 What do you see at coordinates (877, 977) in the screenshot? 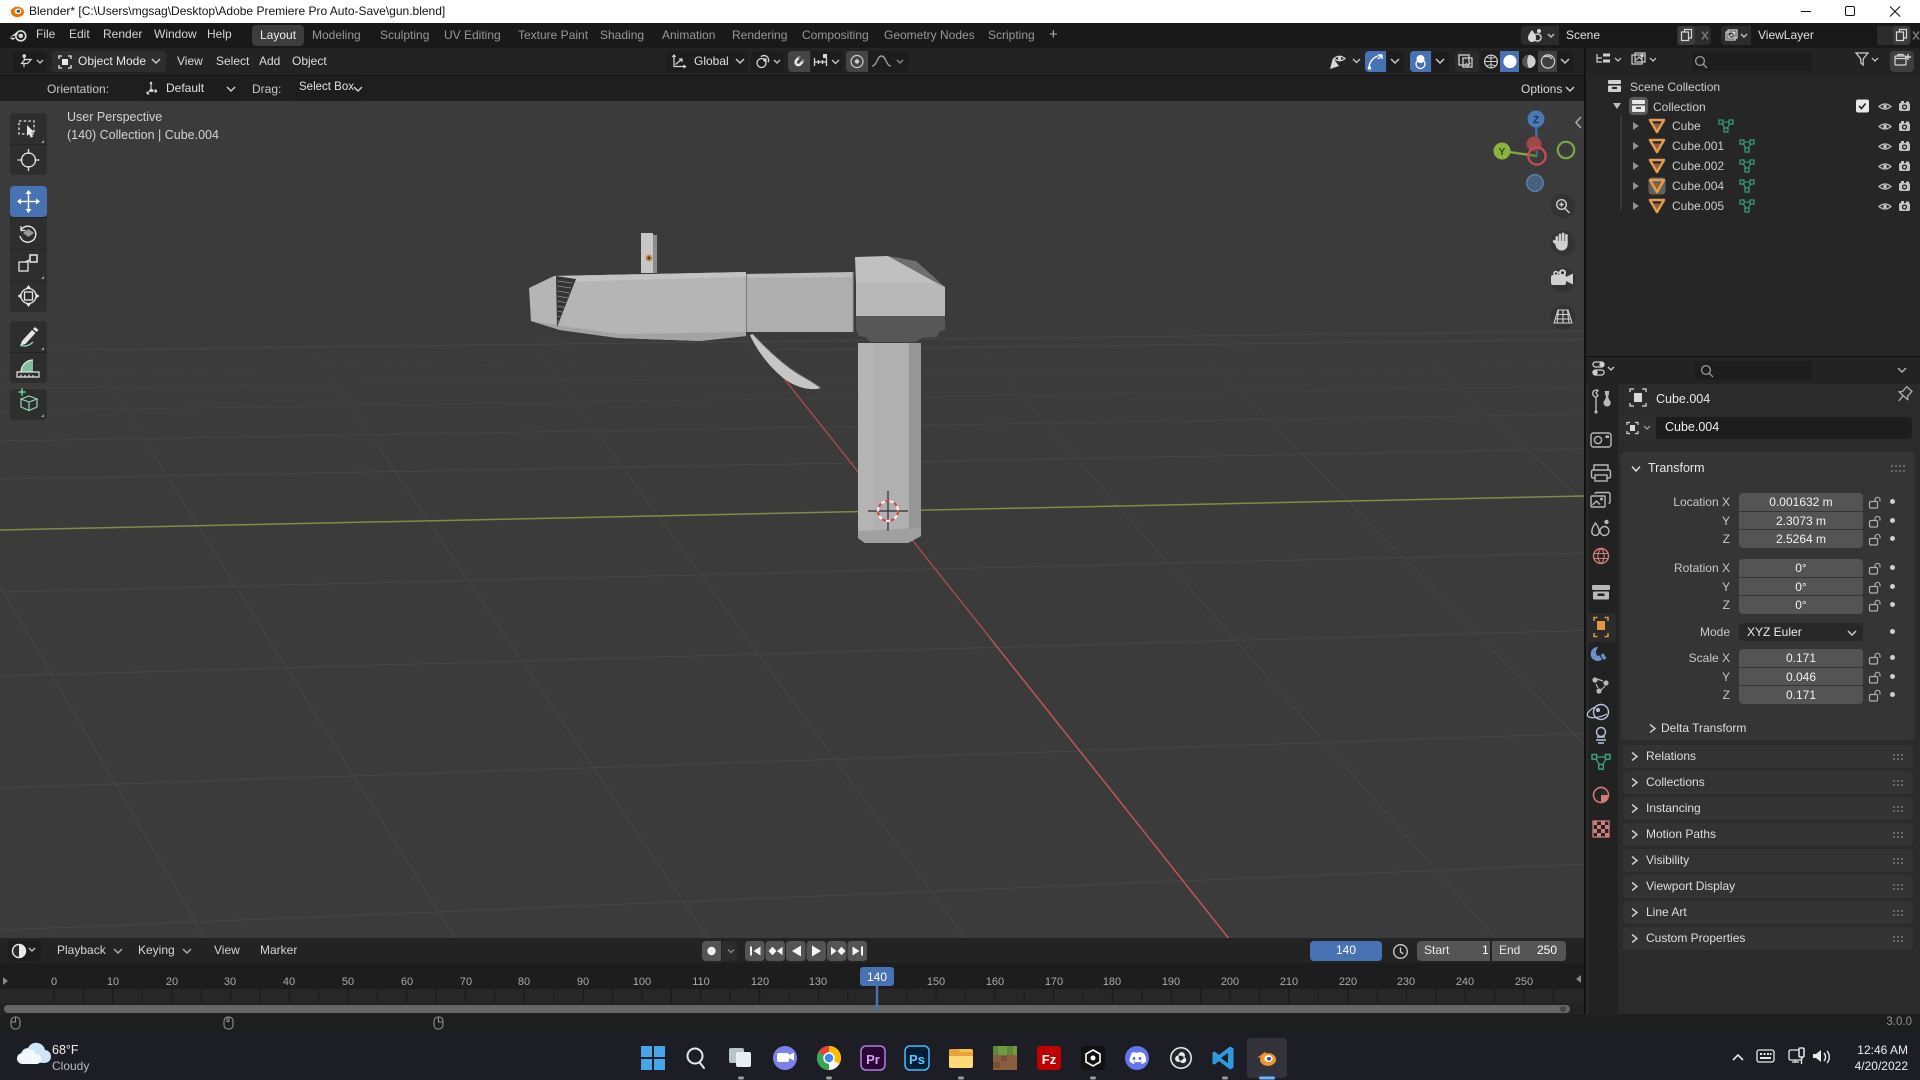
I see `svg-text: 140` at bounding box center [877, 977].